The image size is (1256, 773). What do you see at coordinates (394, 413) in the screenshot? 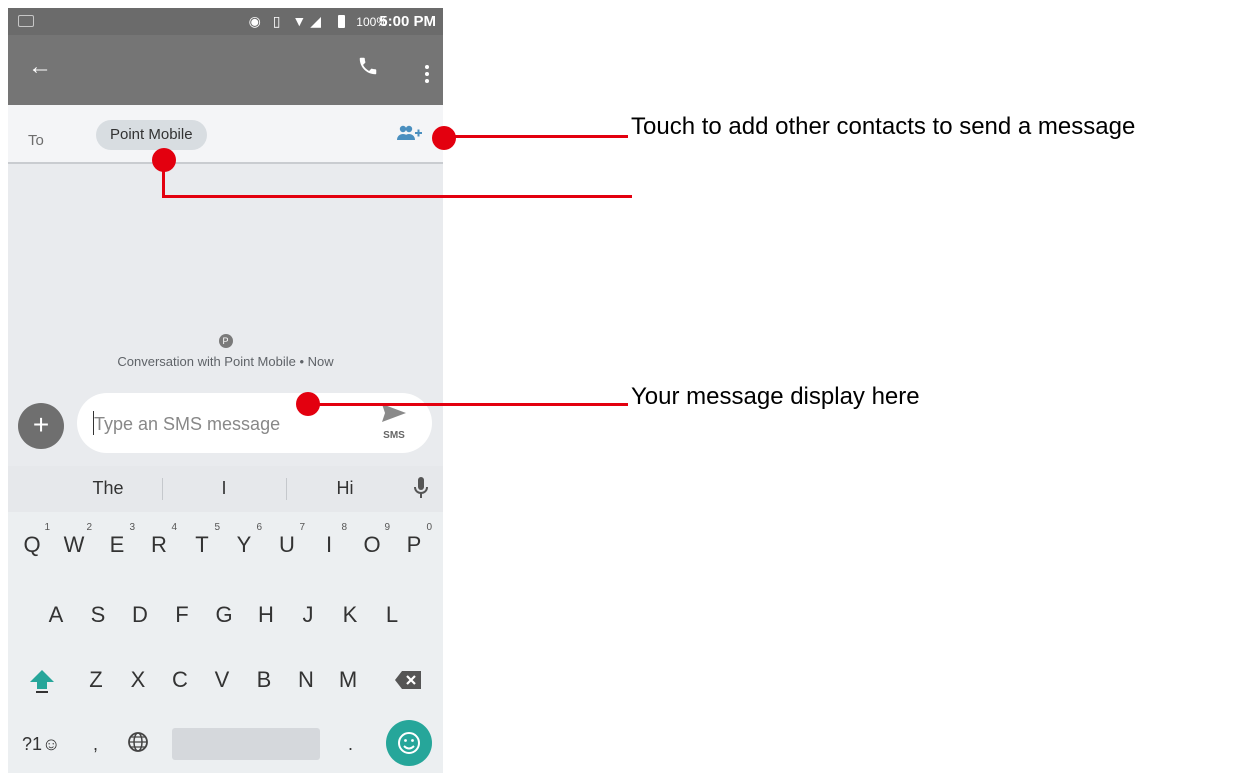
I see `send-icon` at bounding box center [394, 413].